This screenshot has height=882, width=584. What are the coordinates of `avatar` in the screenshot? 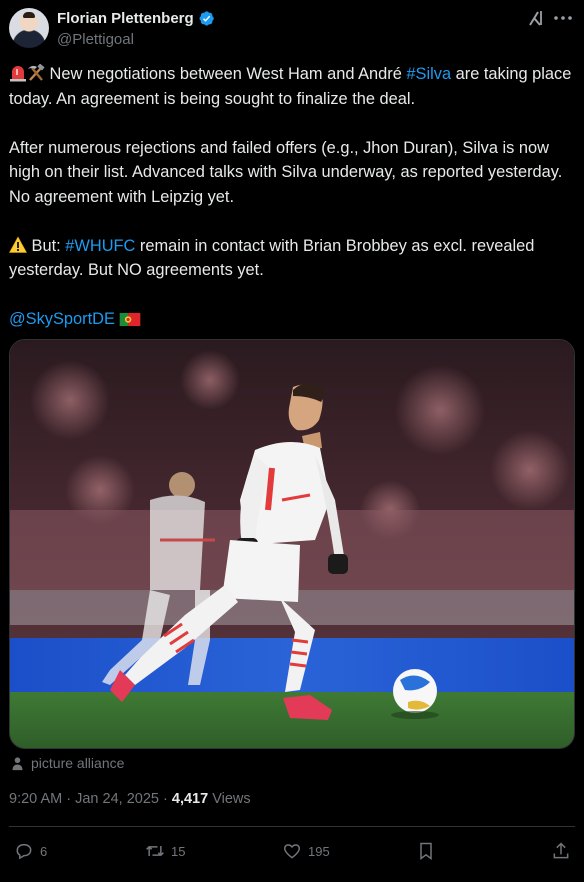 It's located at (29, 28).